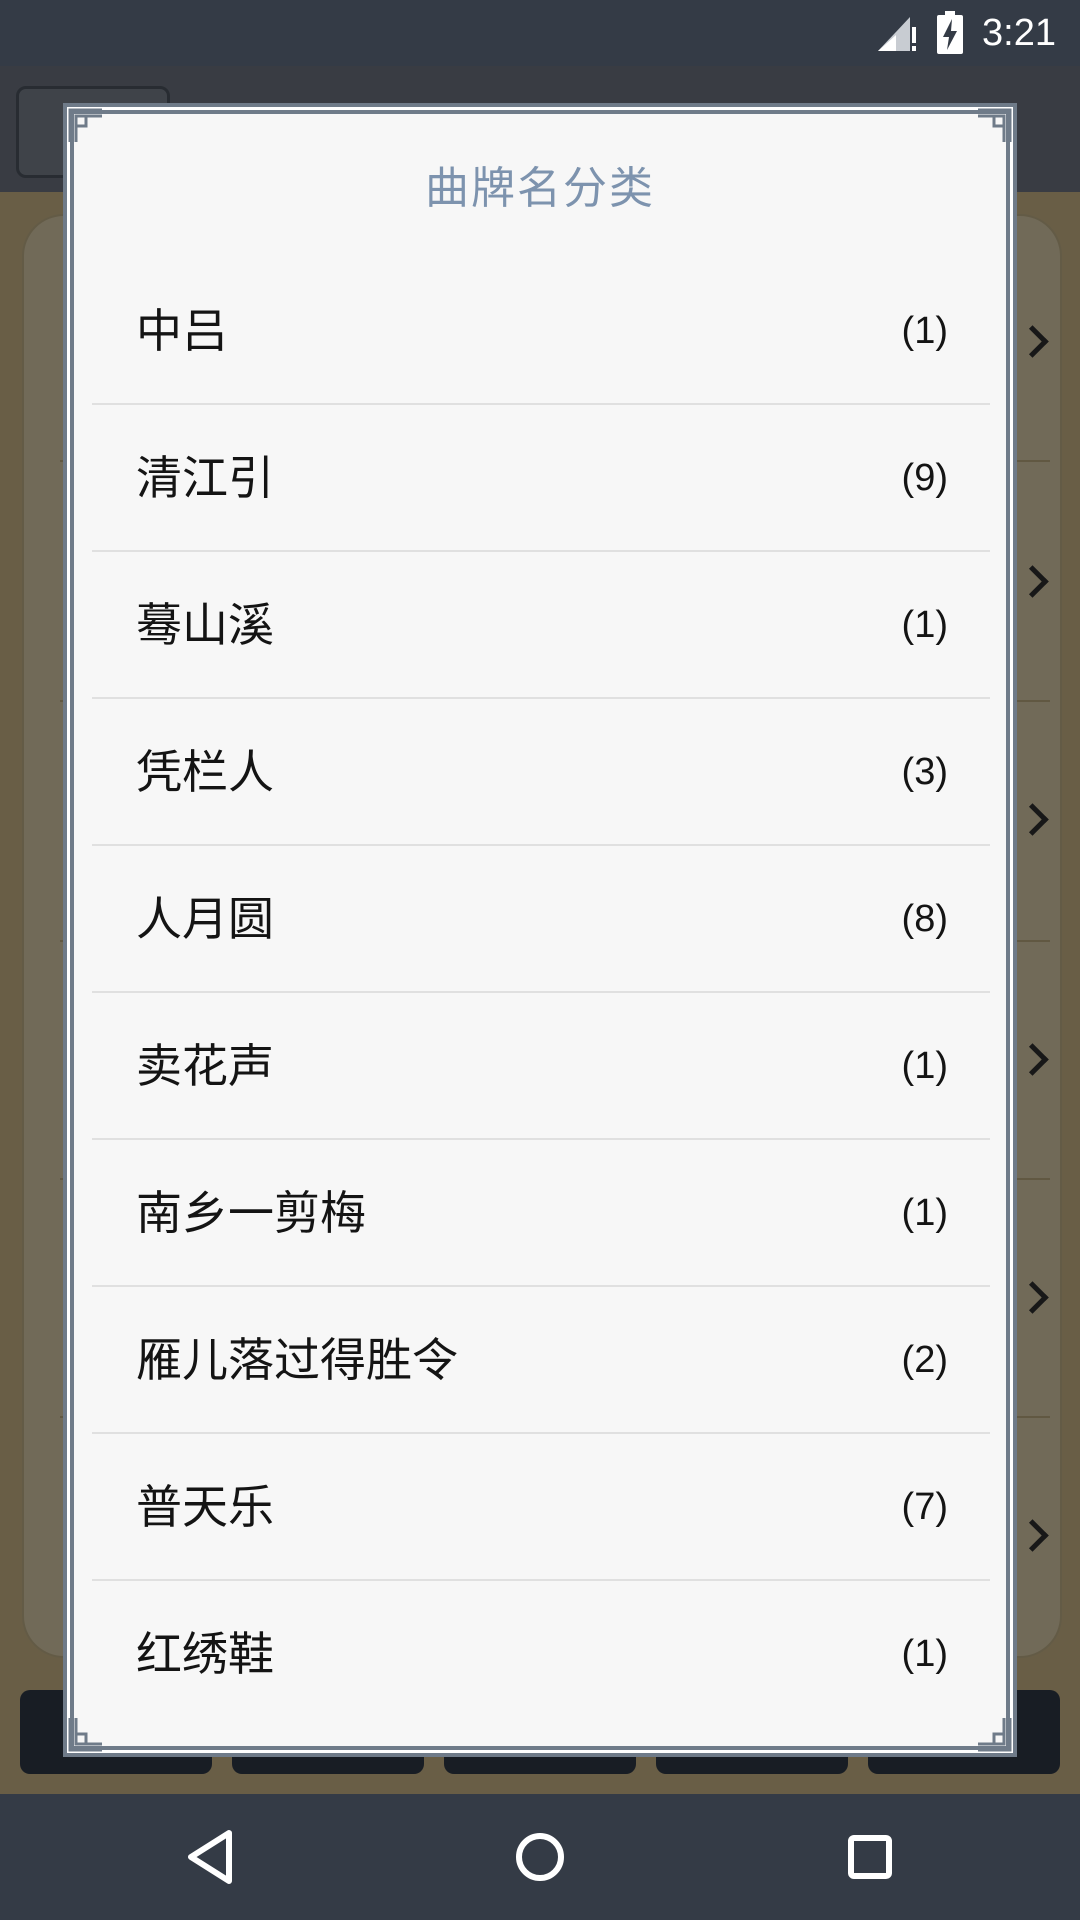 The image size is (1080, 1920). Describe the element at coordinates (924, 772) in the screenshot. I see `list-item-count: (3)` at that location.